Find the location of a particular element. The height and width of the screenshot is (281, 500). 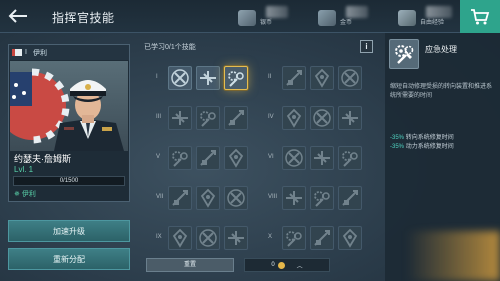

commander-portrait-image is located at coordinates (67, 109).